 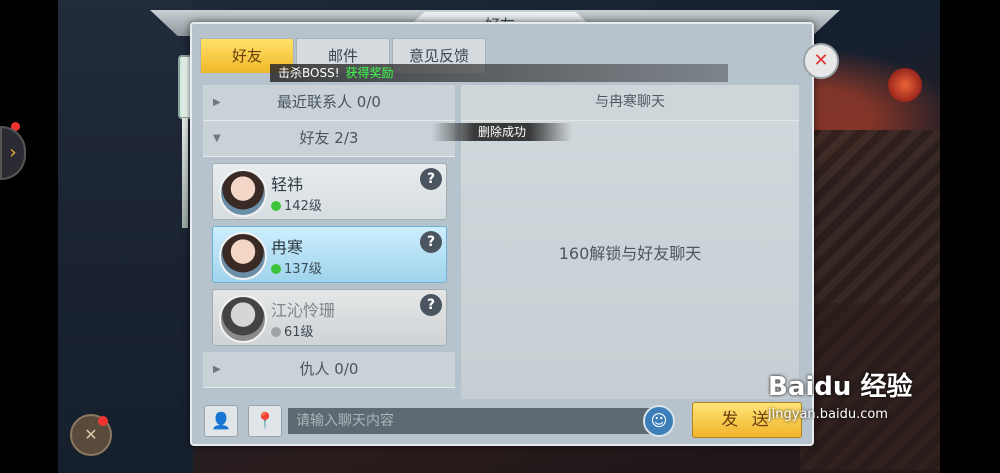 I want to click on chat-input-bar: 👤 📍 ☺ 发 送, so click(x=502, y=421).